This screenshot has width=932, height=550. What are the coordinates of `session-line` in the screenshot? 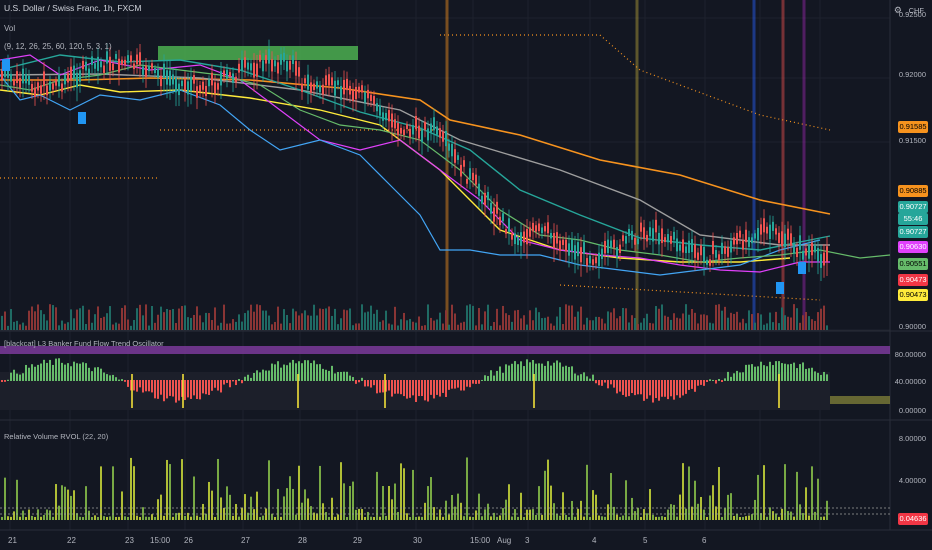 It's located at (804, 165).